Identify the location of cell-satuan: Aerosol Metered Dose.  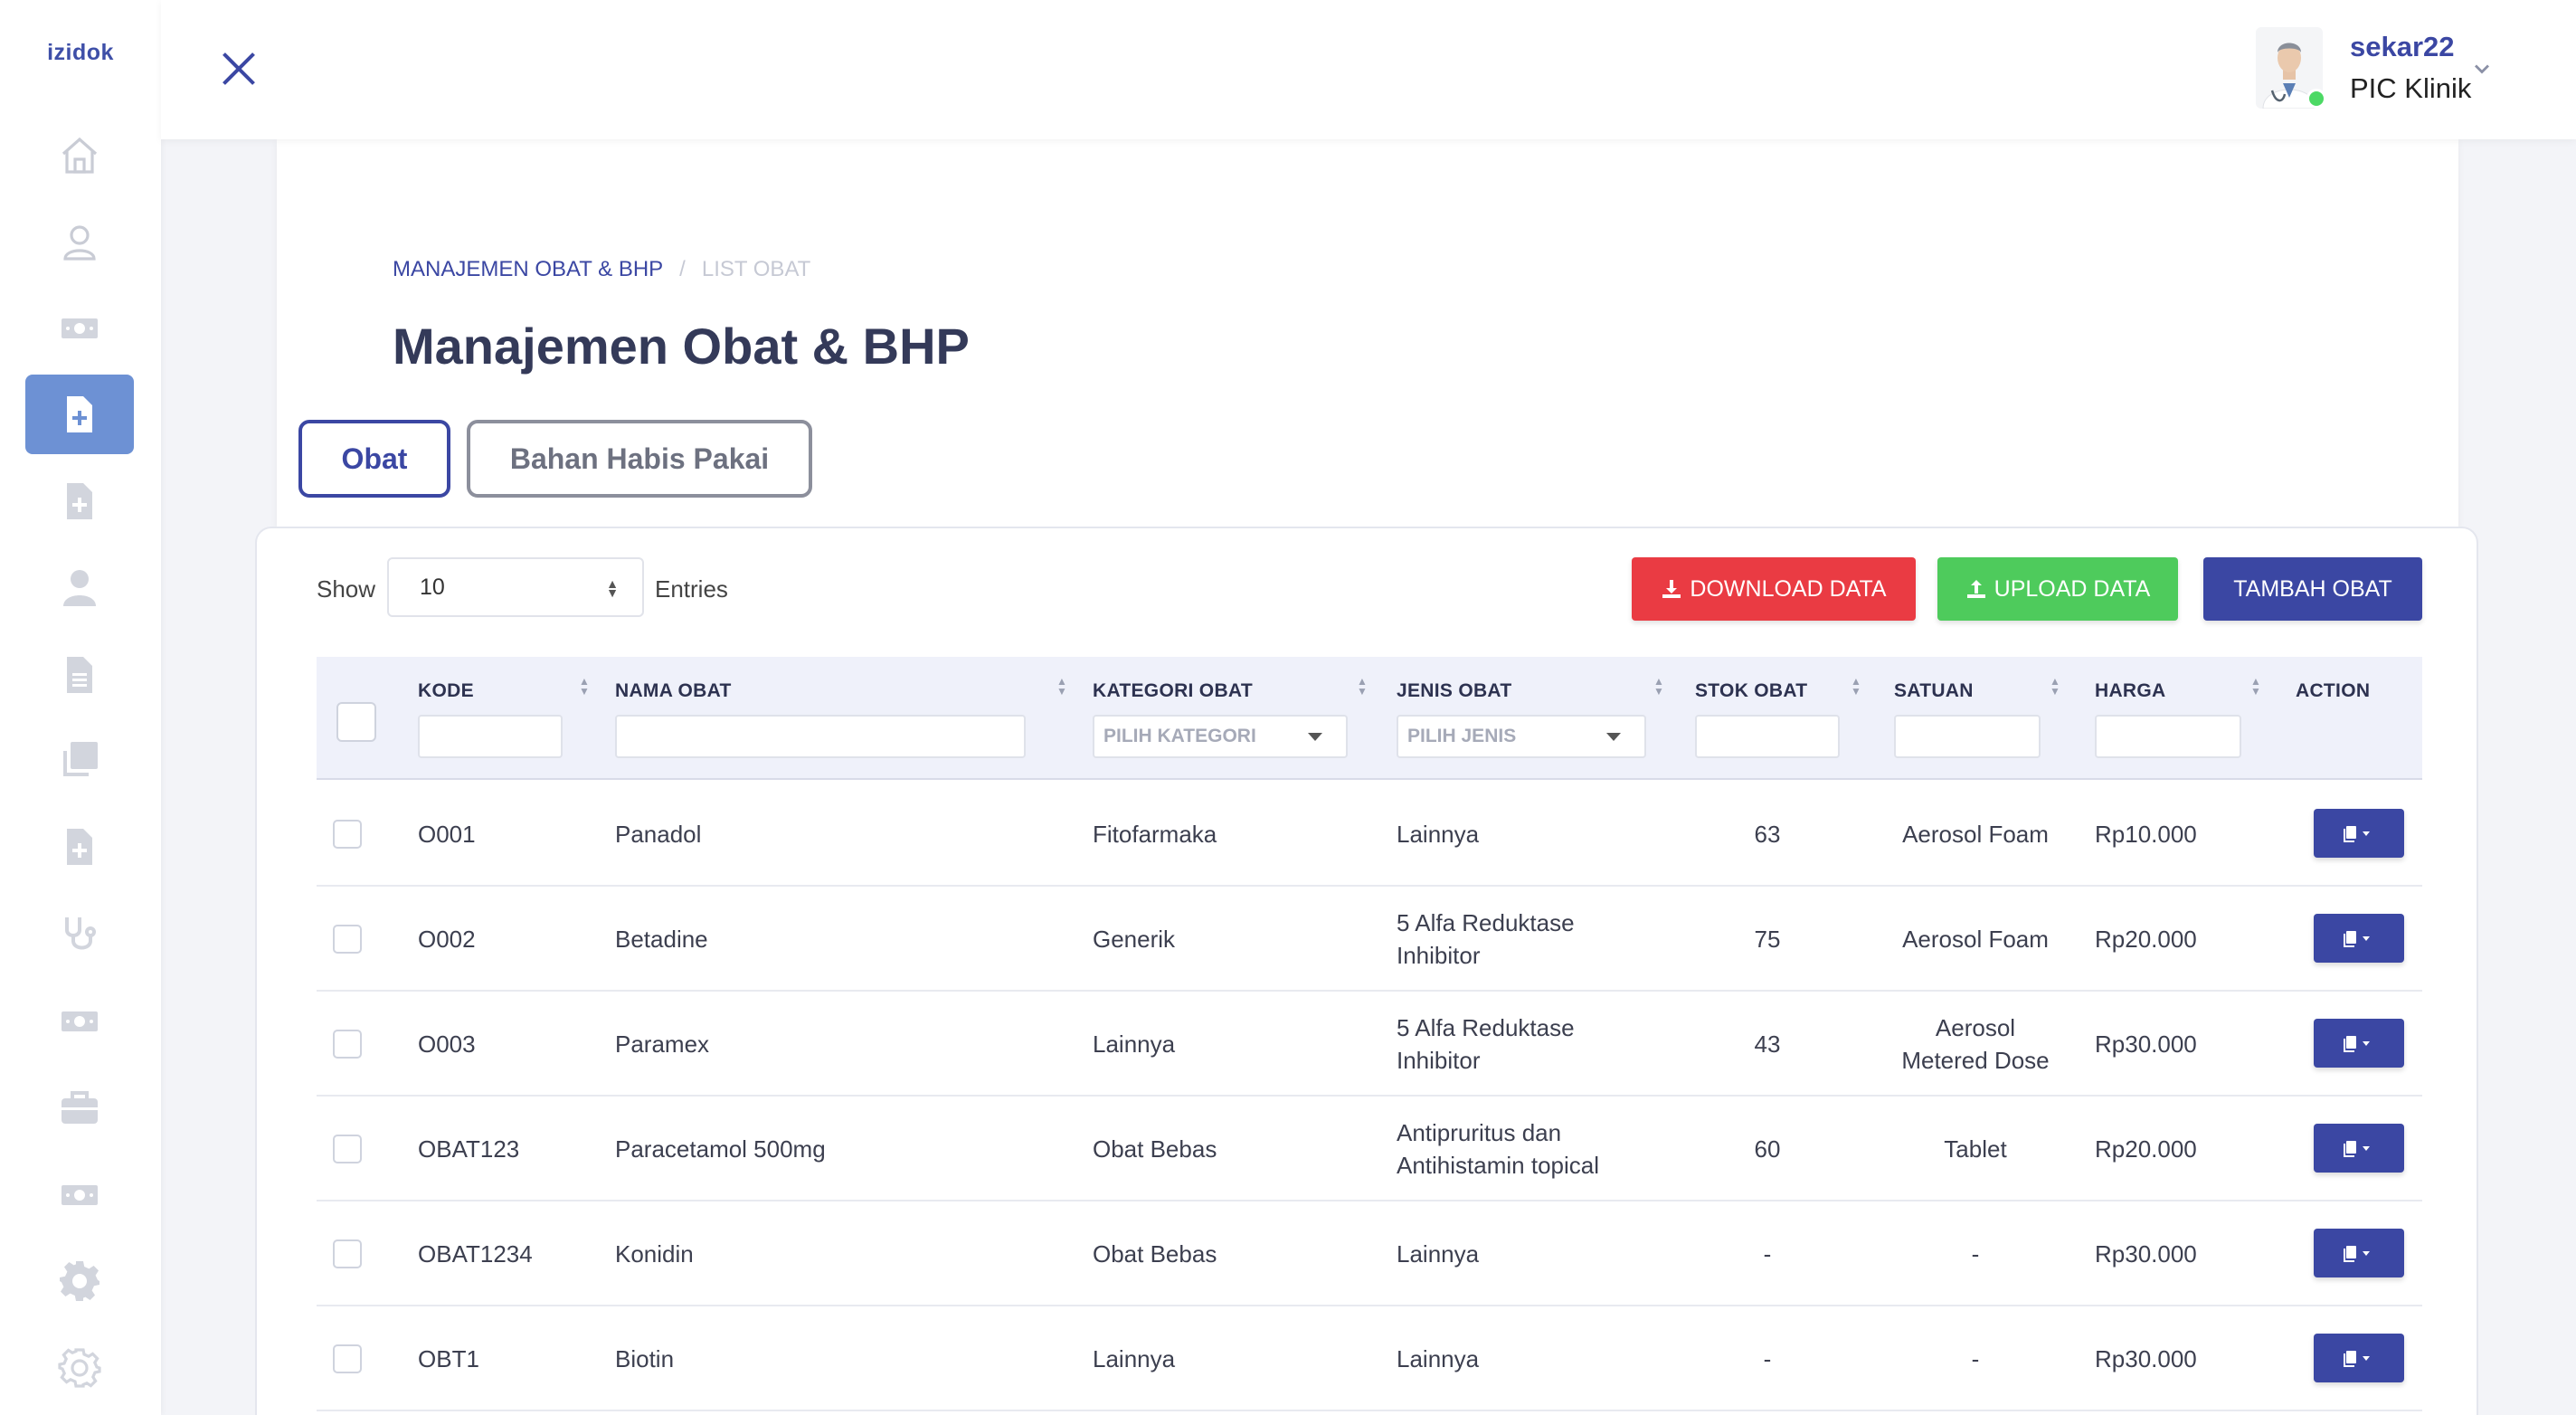
(1975, 1044).